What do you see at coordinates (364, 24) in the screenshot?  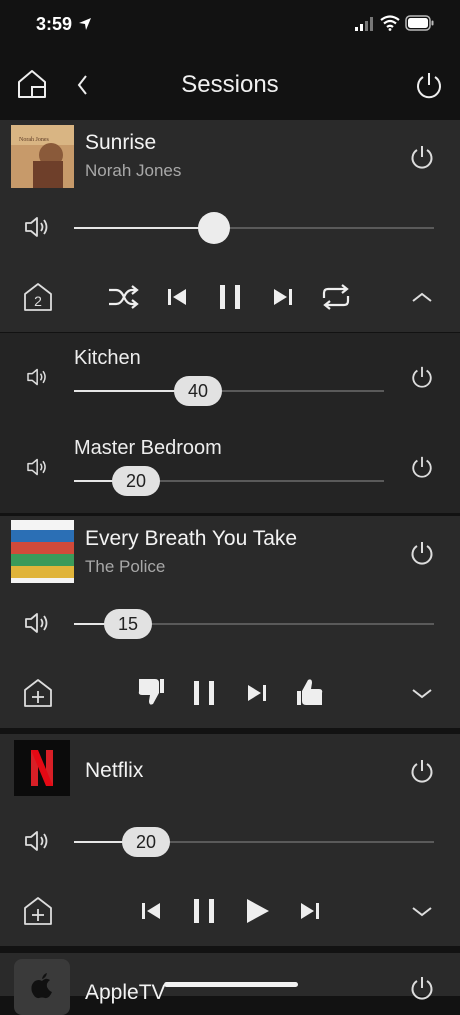 I see `cellular-signal-icon` at bounding box center [364, 24].